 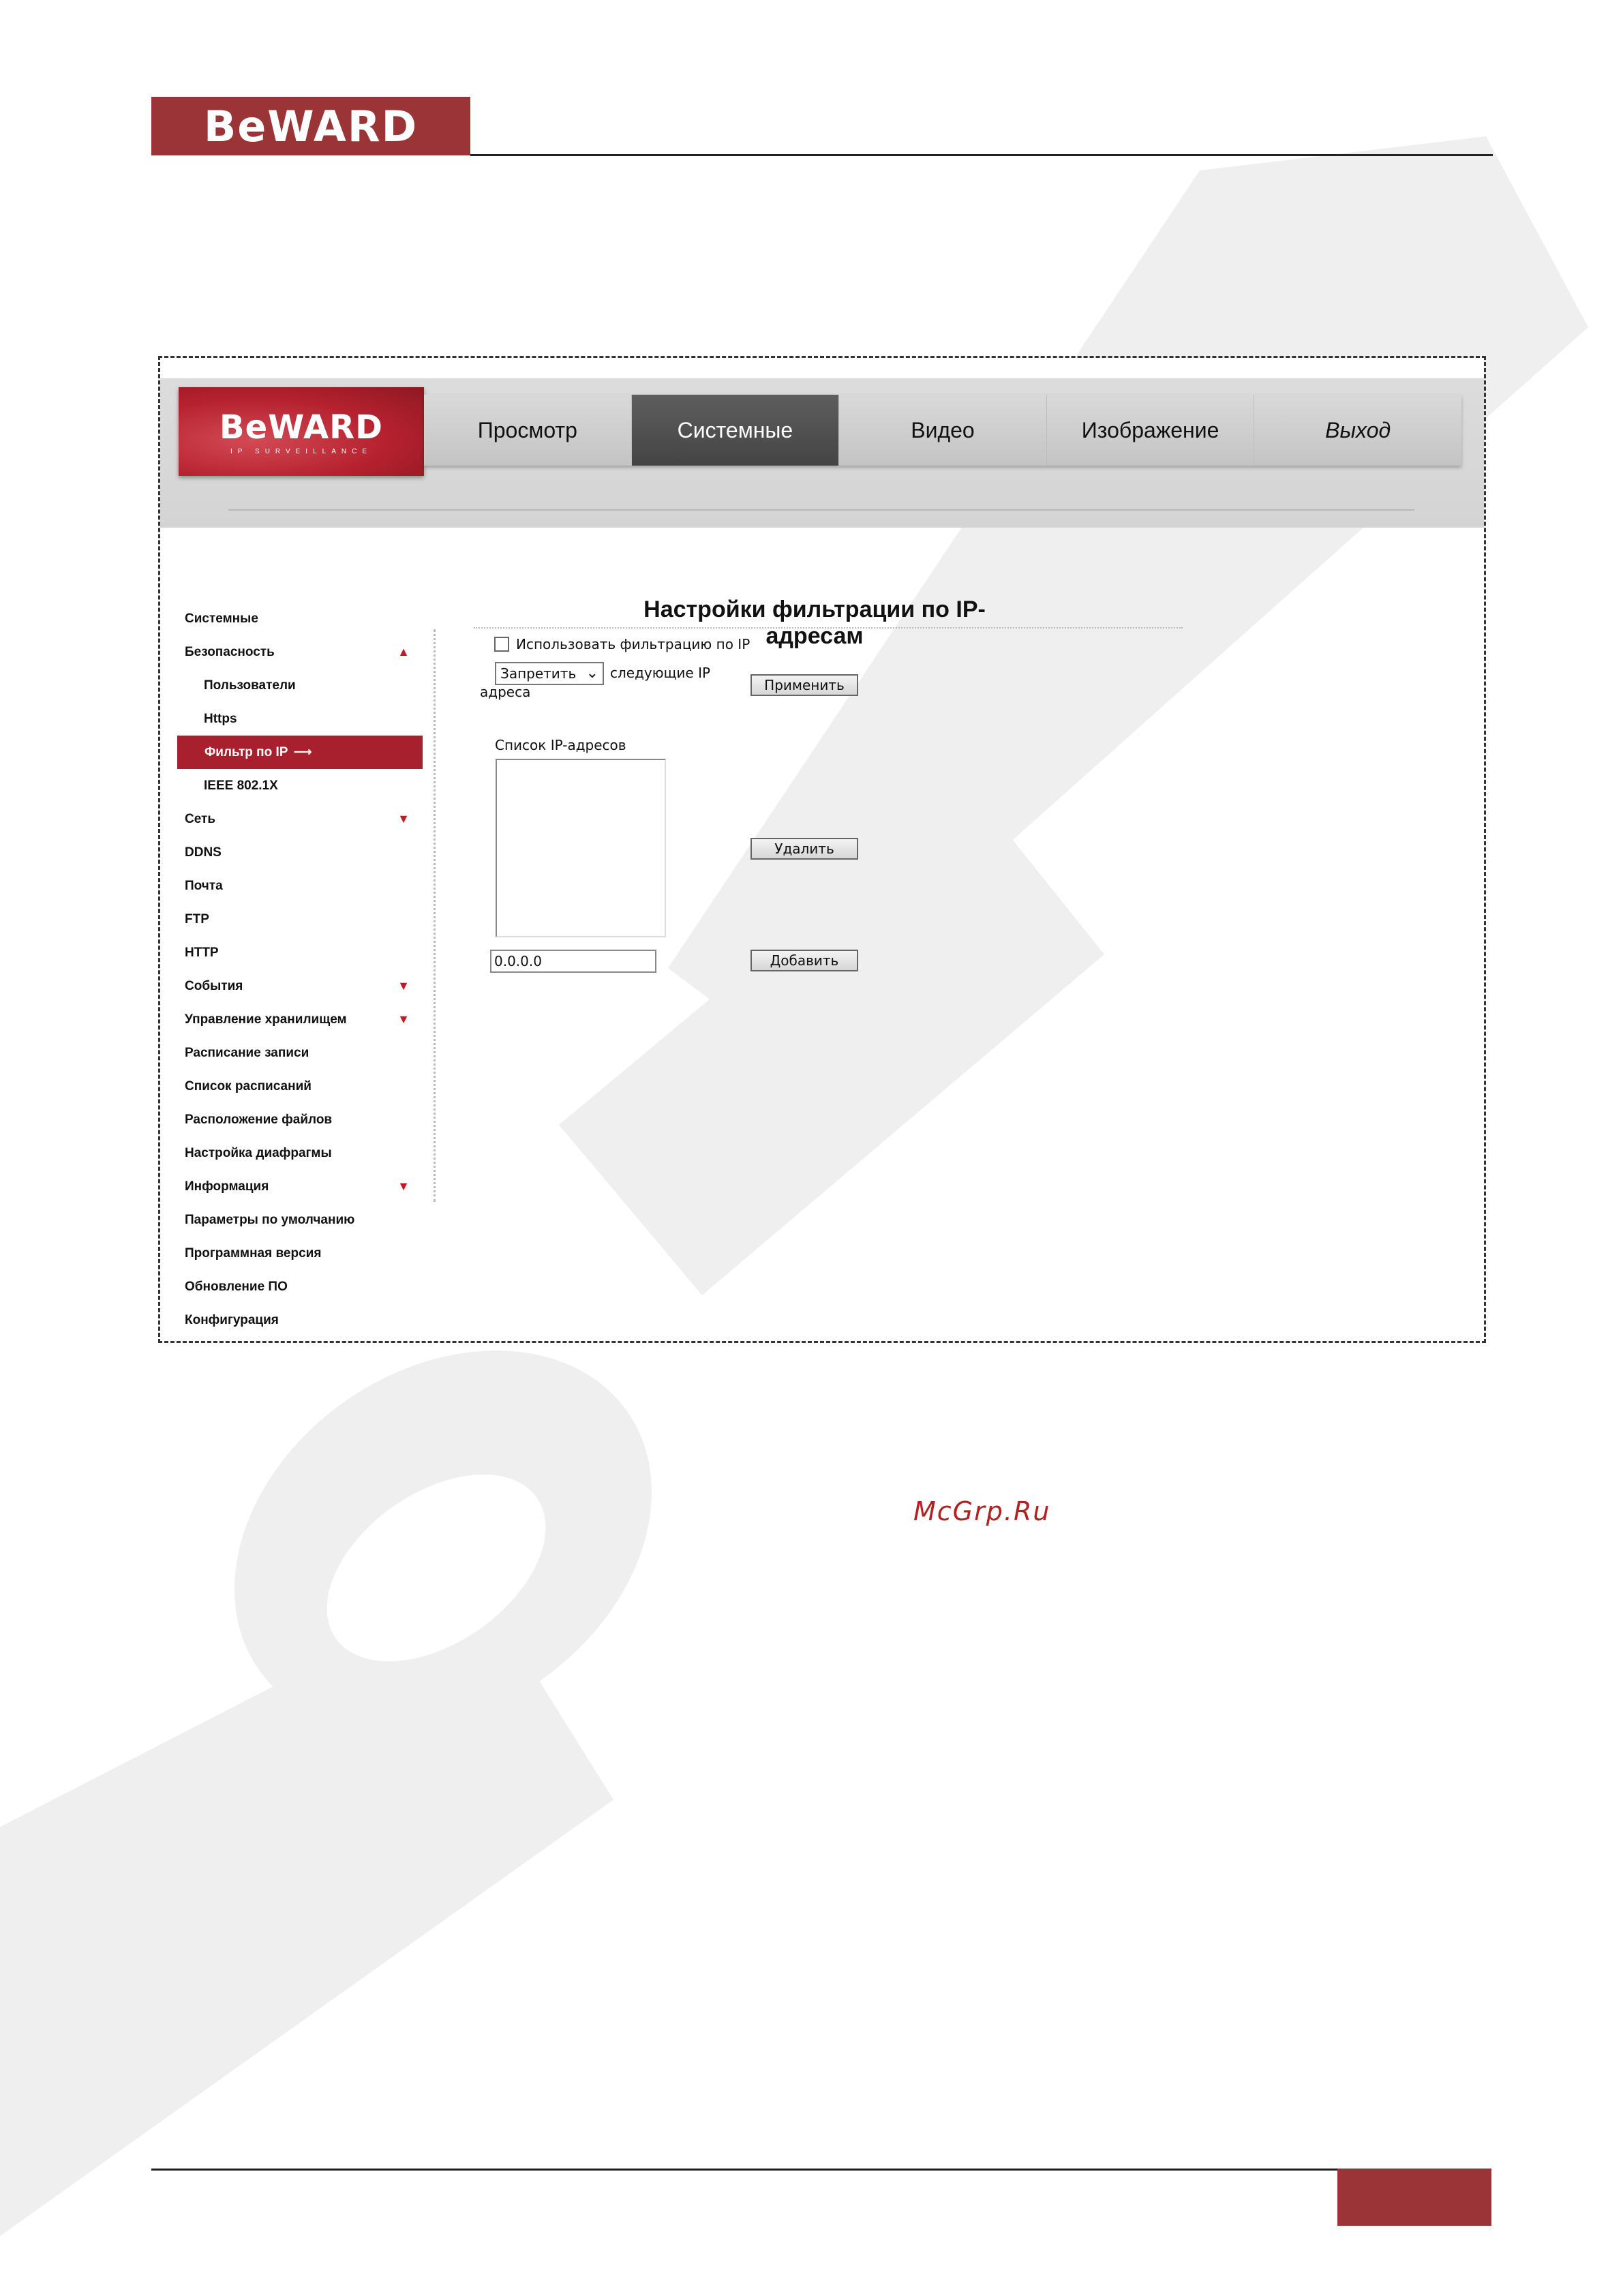 I want to click on sidebar-item-firmware-update: Обновление ПО, so click(x=303, y=1286).